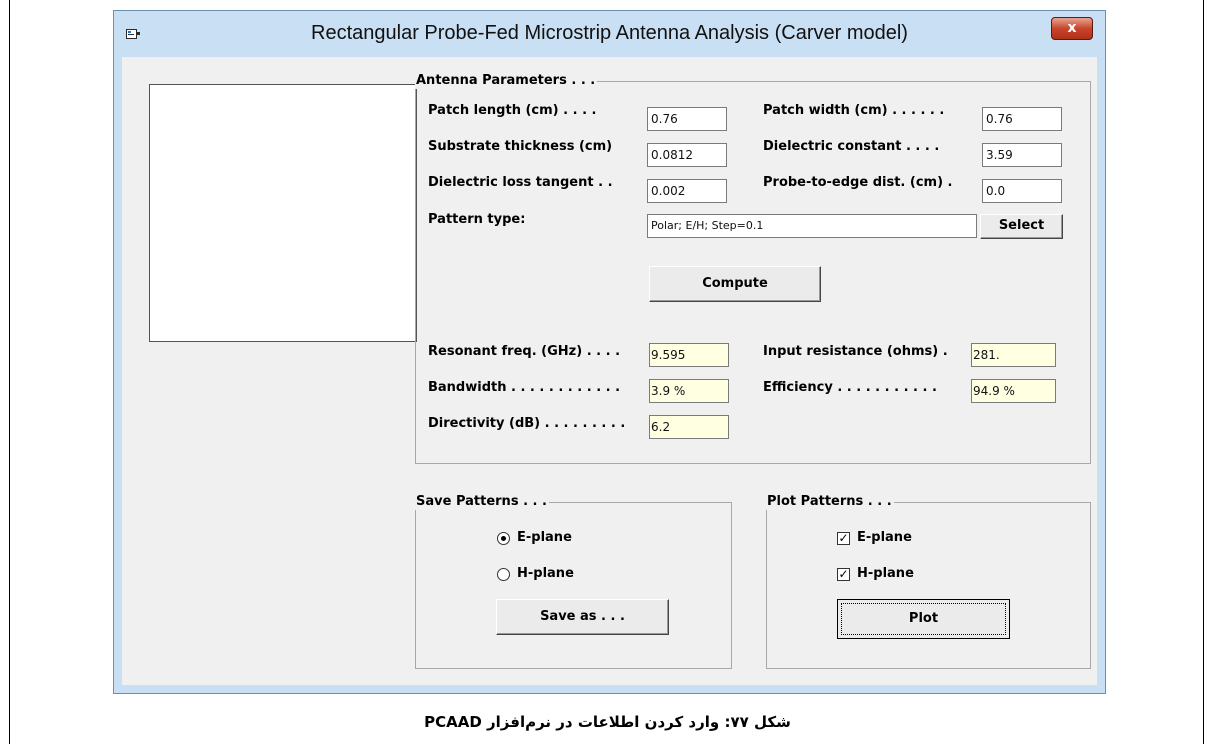 The image size is (1215, 744). Describe the element at coordinates (689, 355) in the screenshot. I see `resonant-freq-output: 9.595` at that location.